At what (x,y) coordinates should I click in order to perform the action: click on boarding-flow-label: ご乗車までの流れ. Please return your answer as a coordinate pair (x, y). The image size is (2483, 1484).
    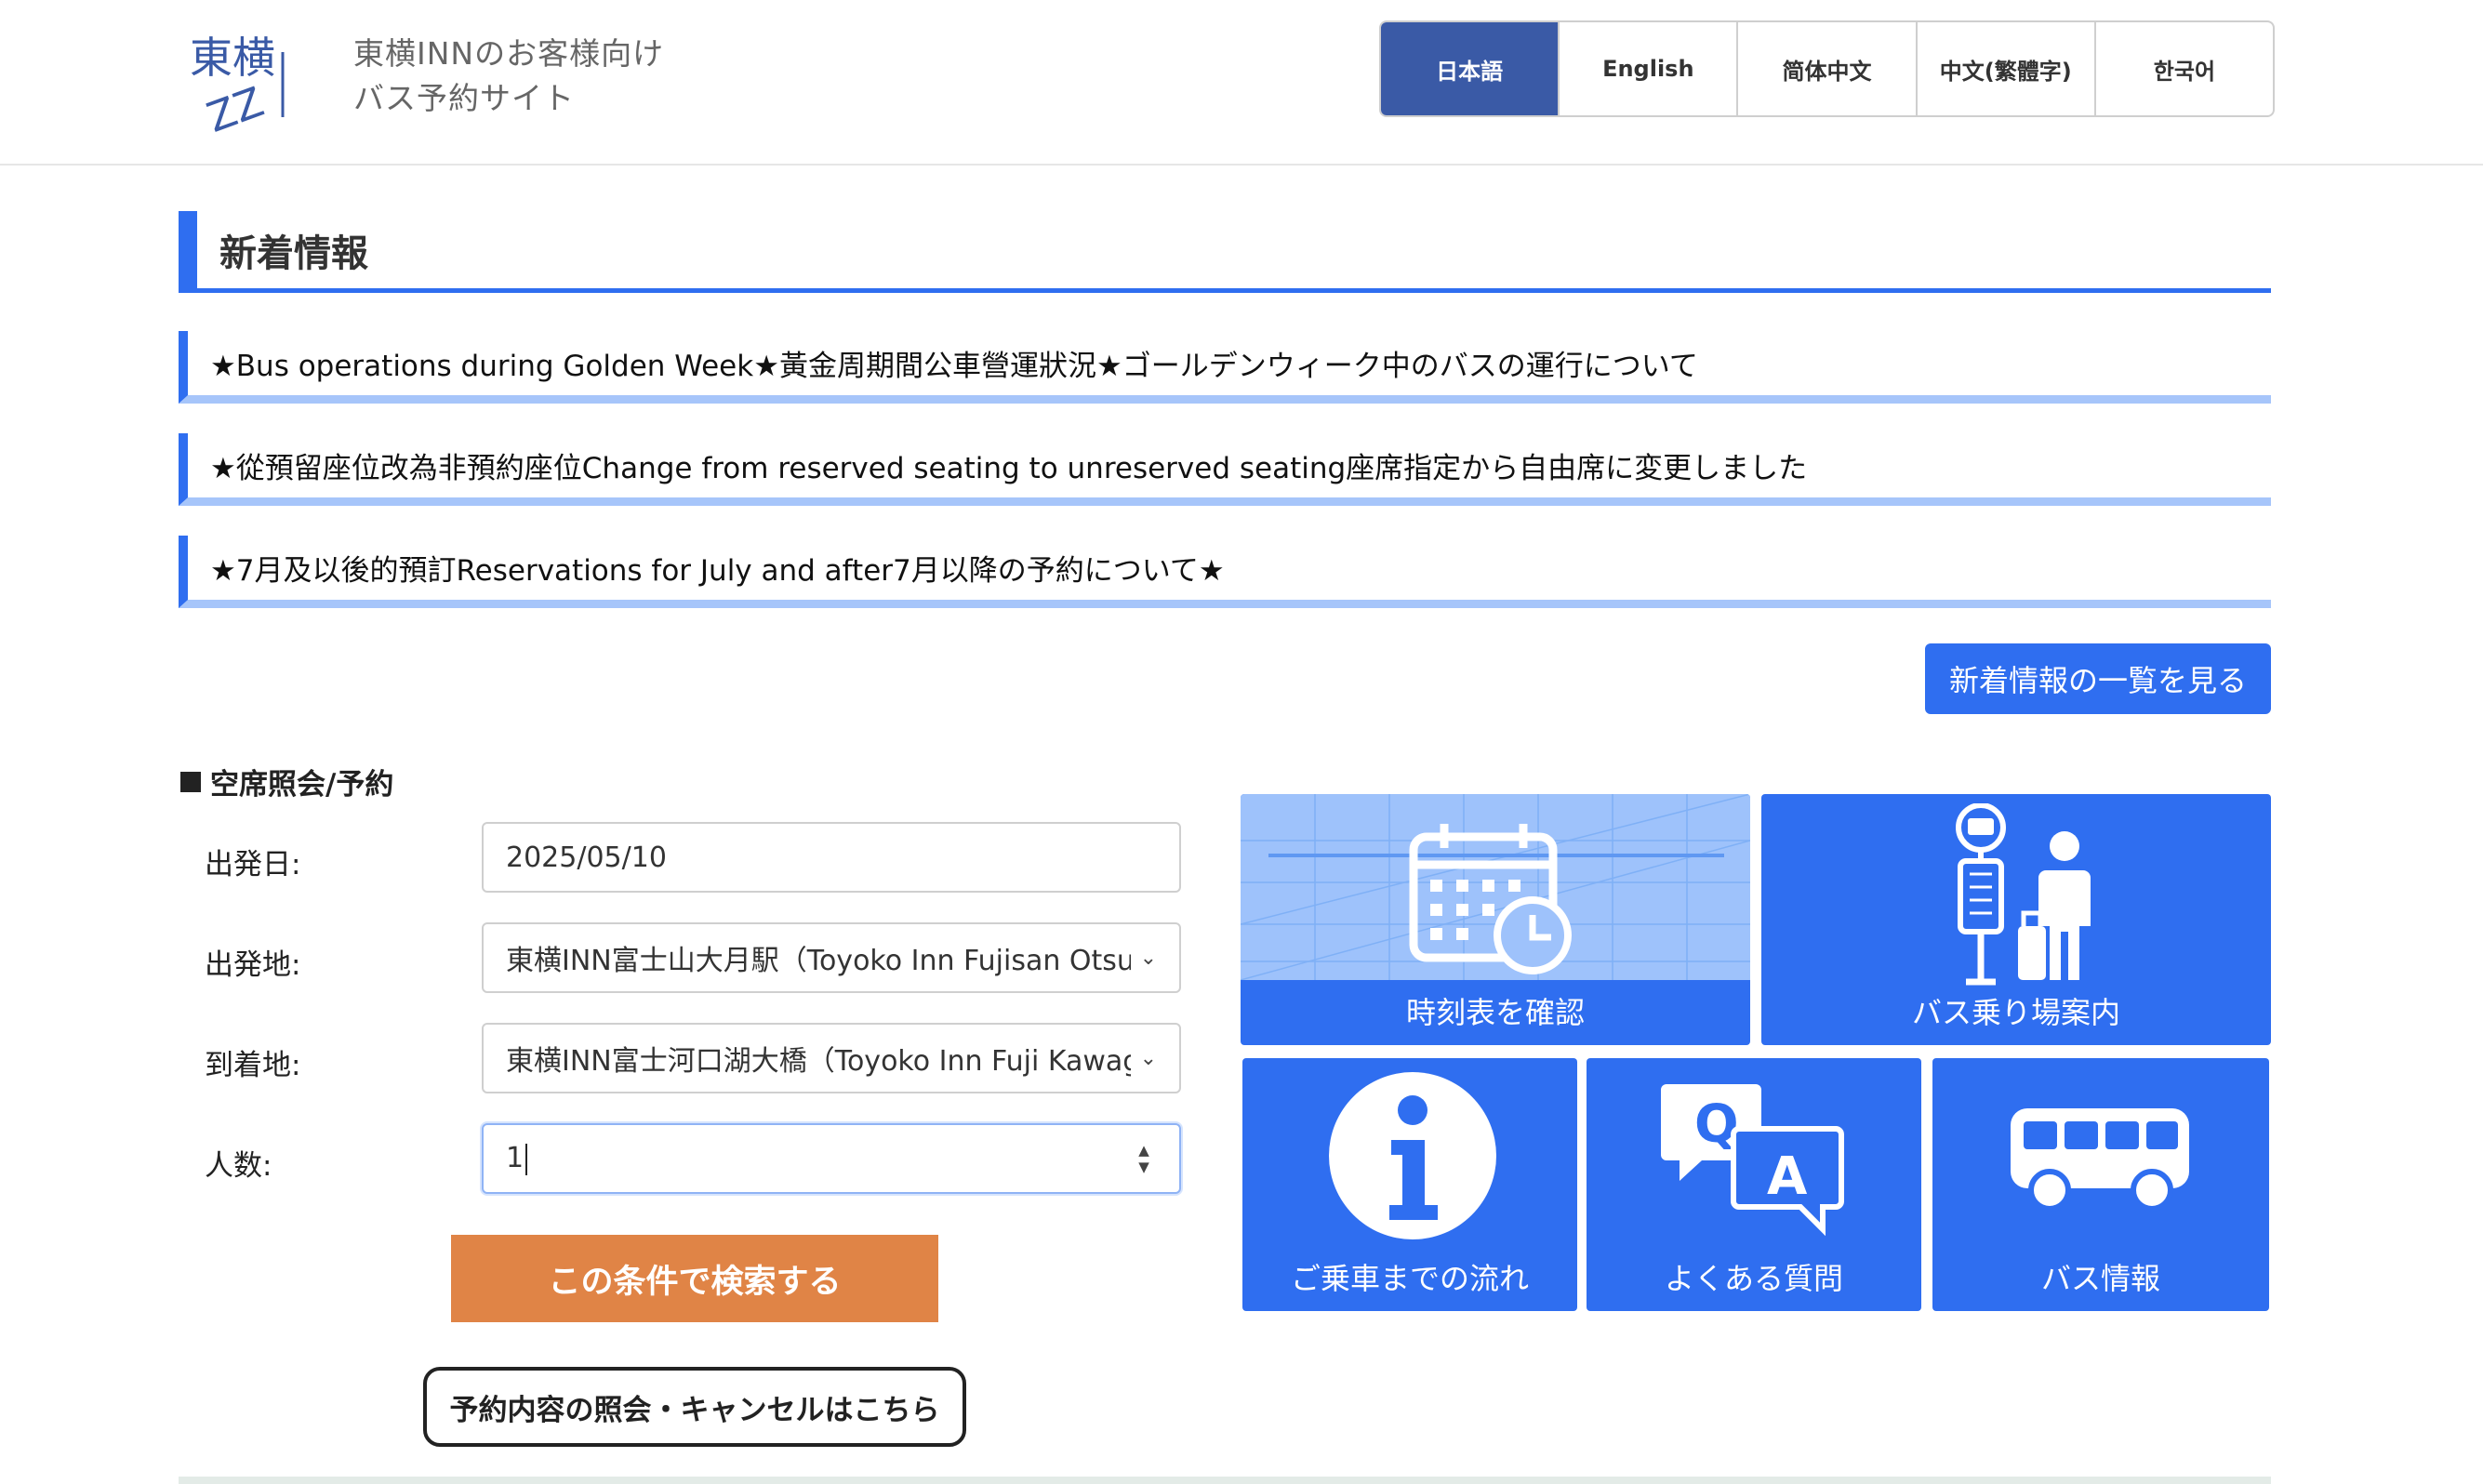
    Looking at the image, I should click on (1409, 1278).